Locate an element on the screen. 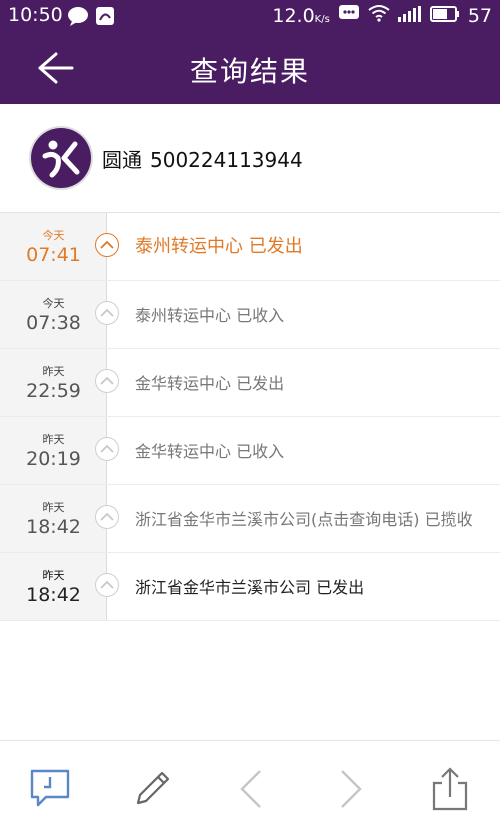 The width and height of the screenshot is (500, 834). bottom-toolbar is located at coordinates (250, 787).